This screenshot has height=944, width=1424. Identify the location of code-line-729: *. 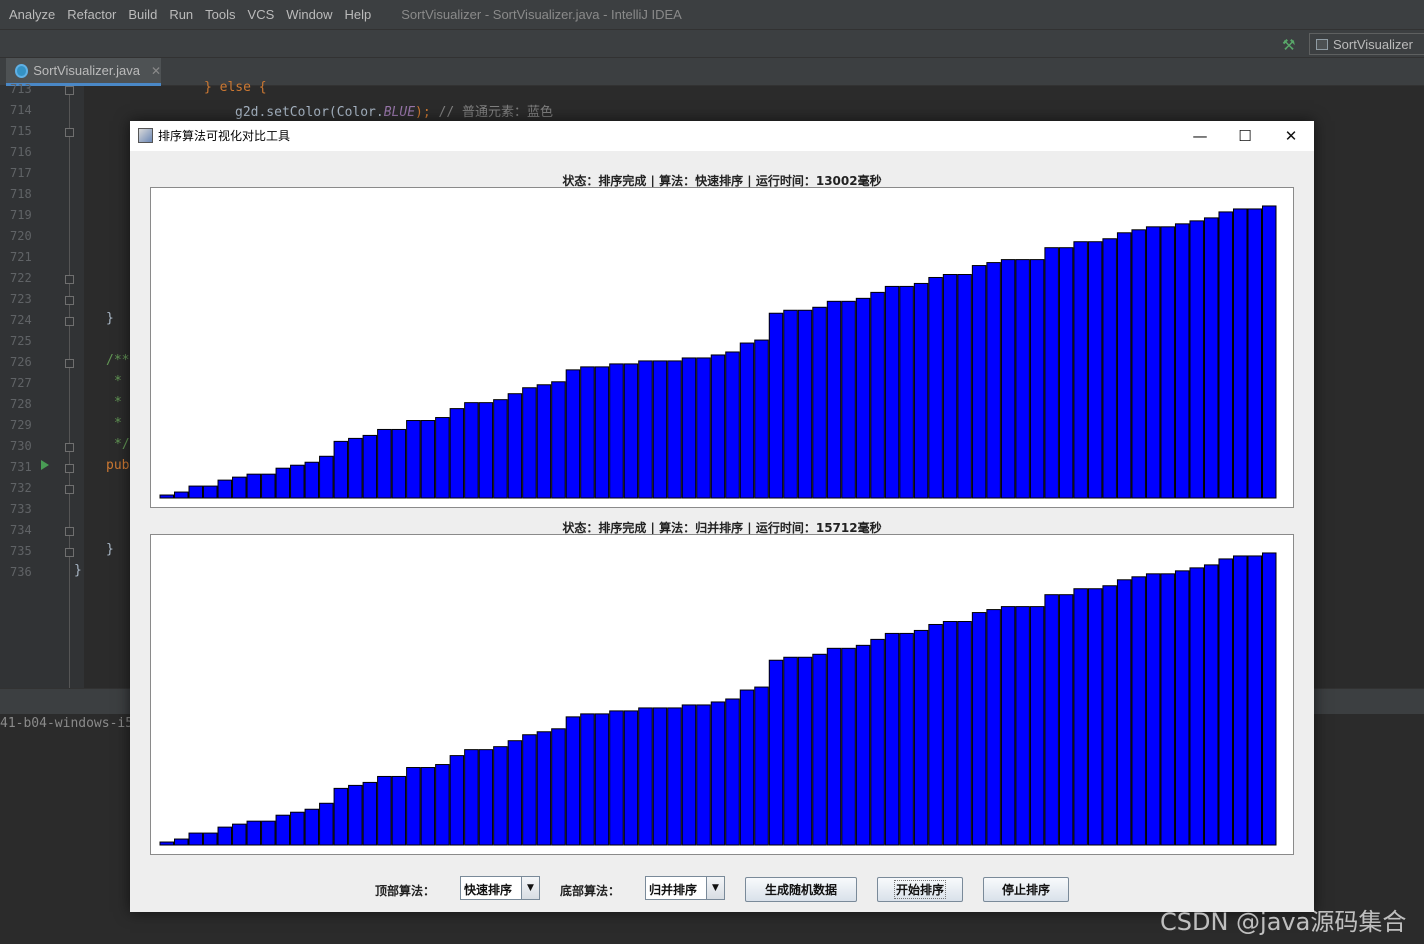
(118, 423).